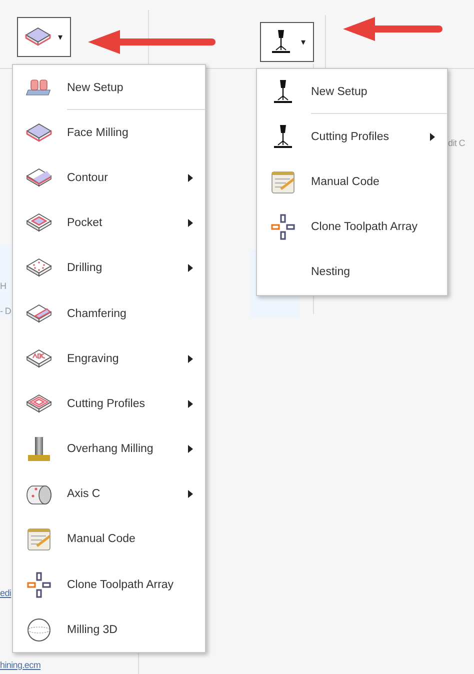 The width and height of the screenshot is (474, 674). I want to click on menu-item: Face Milling, so click(109, 133).